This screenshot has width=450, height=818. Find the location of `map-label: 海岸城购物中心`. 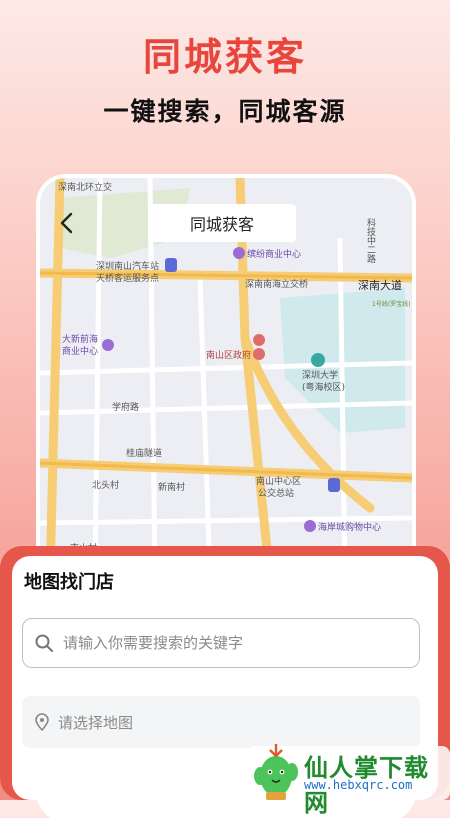

map-label: 海岸城购物中心 is located at coordinates (349, 527).